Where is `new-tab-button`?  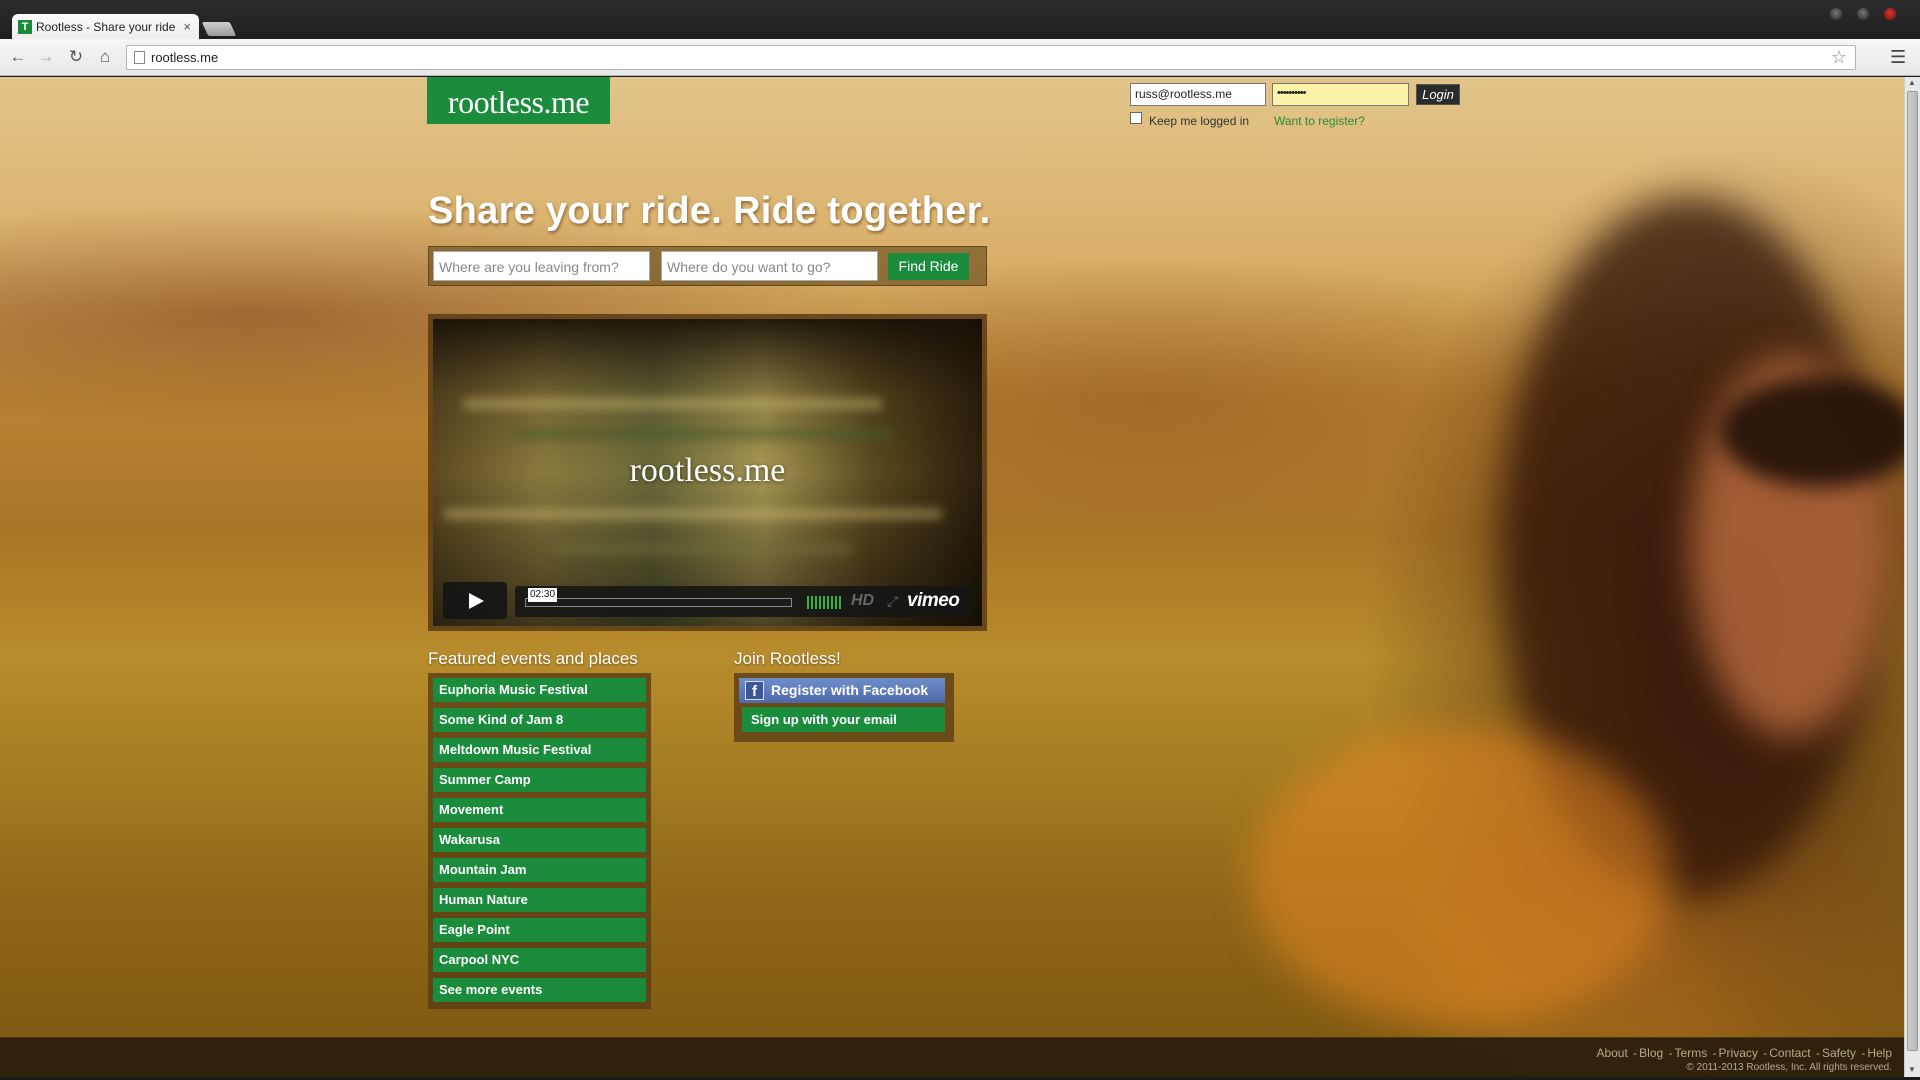 new-tab-button is located at coordinates (219, 29).